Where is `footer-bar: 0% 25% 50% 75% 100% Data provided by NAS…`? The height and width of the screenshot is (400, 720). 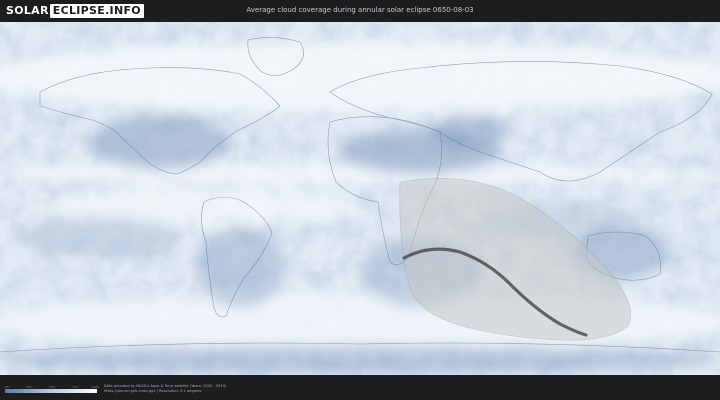 footer-bar: 0% 25% 50% 75% 100% Data provided by NAS… is located at coordinates (360, 387).